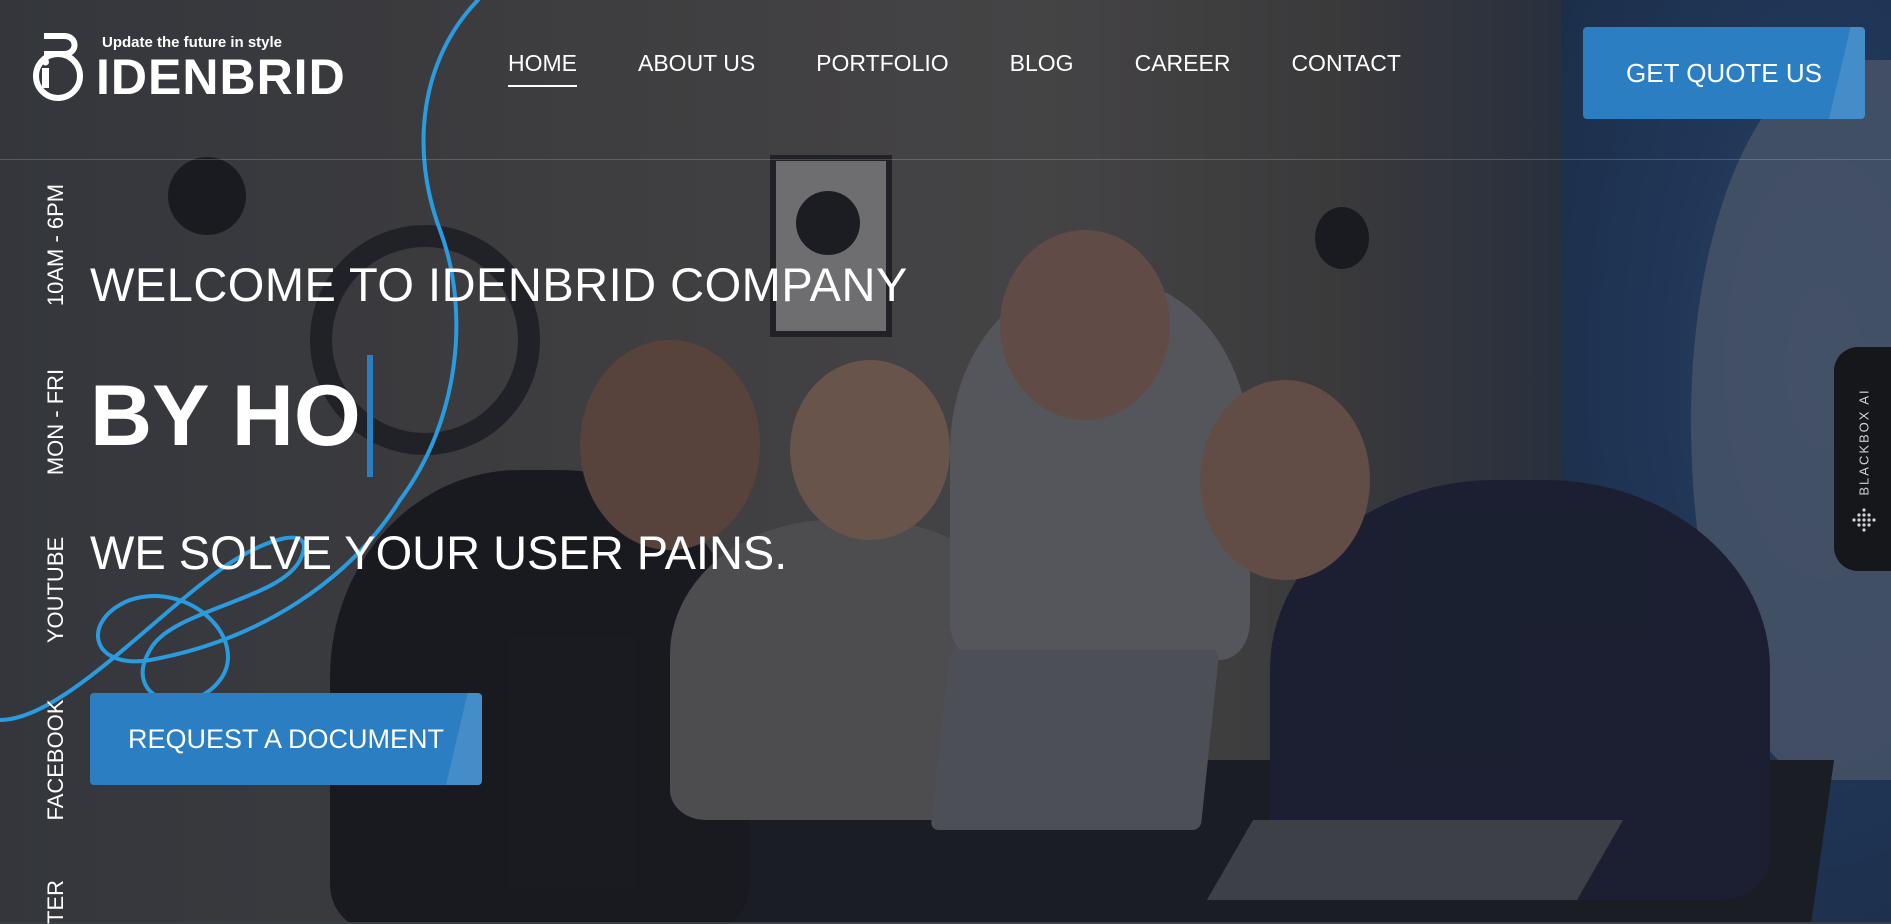 The width and height of the screenshot is (1891, 924). I want to click on logo-name: IDENBRID, so click(221, 77).